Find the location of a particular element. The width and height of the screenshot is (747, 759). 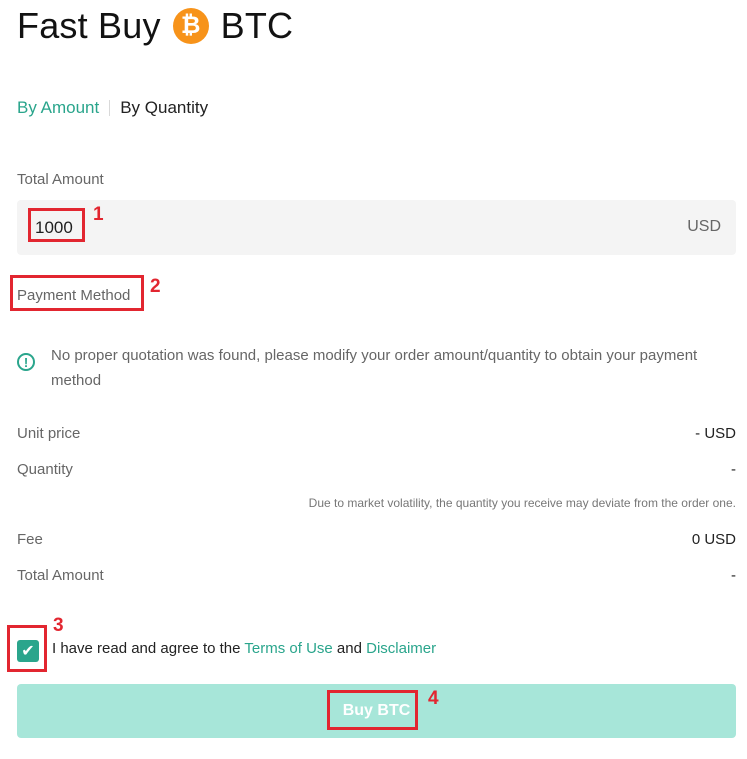

tab-by-amount: By Amount is located at coordinates (58, 108).